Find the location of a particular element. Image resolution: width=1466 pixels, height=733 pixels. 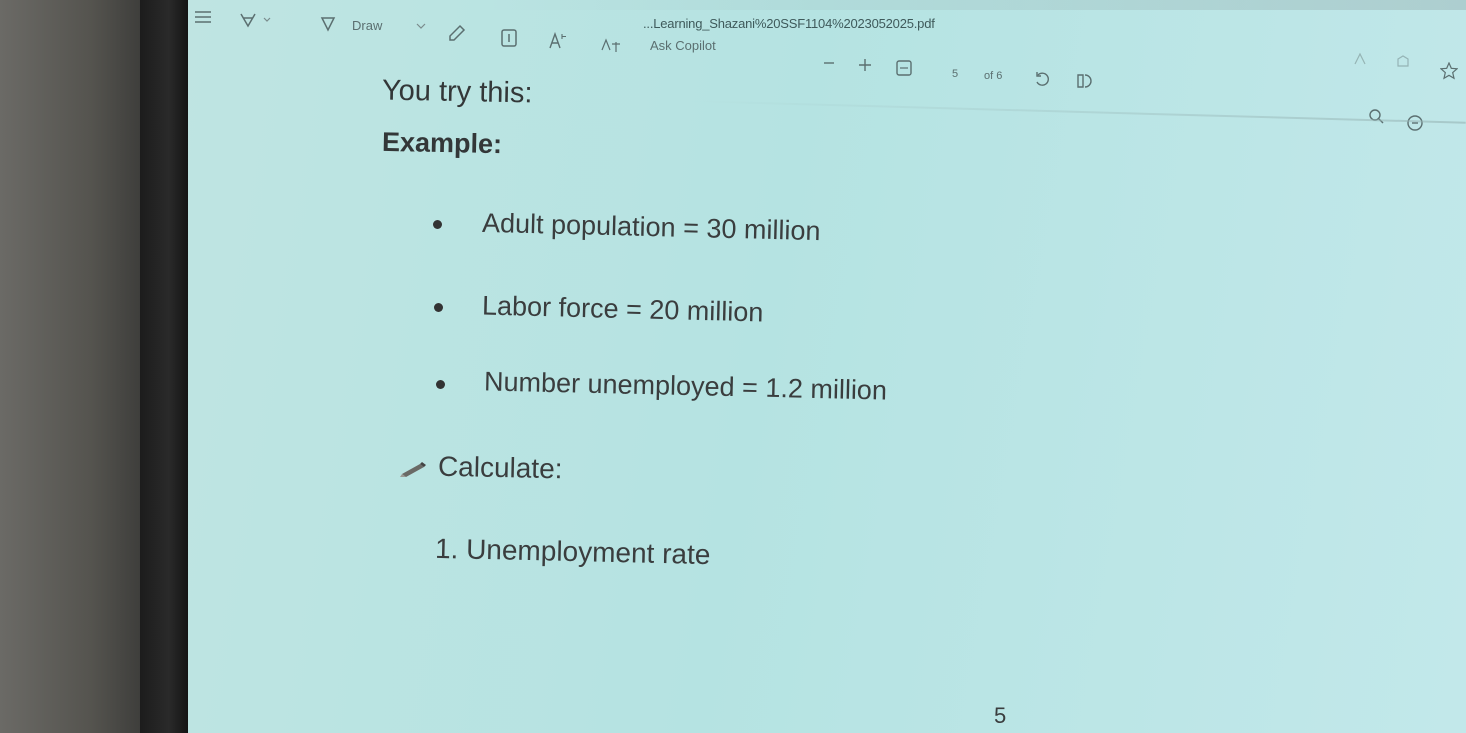

page-number: 5 is located at coordinates (1000, 715).